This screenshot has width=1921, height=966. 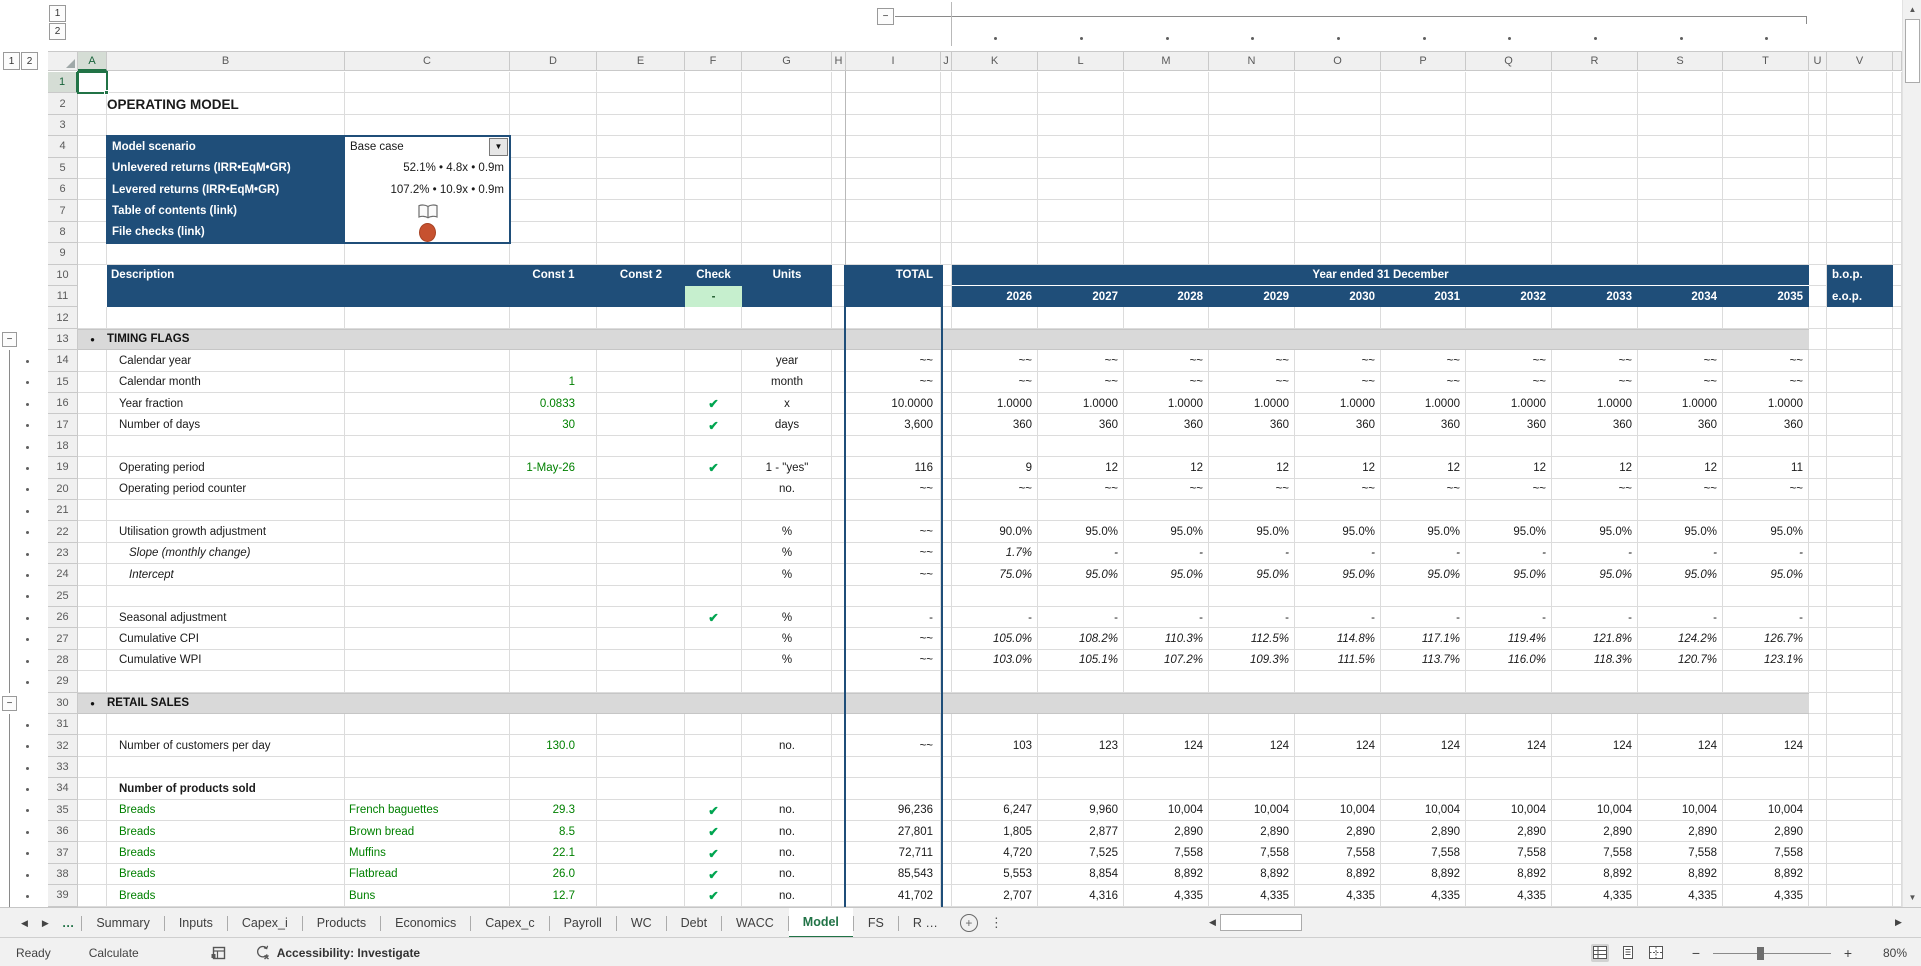 I want to click on cell-E3, so click(x=641, y=125).